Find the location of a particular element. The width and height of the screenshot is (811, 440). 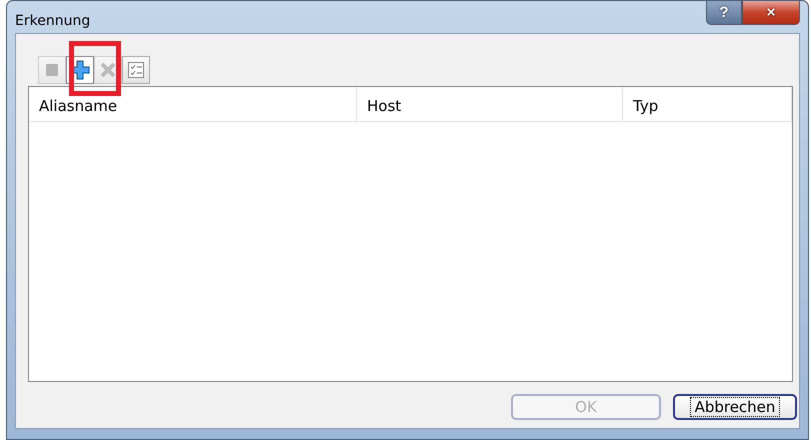

toolbar-button is located at coordinates (136, 70).